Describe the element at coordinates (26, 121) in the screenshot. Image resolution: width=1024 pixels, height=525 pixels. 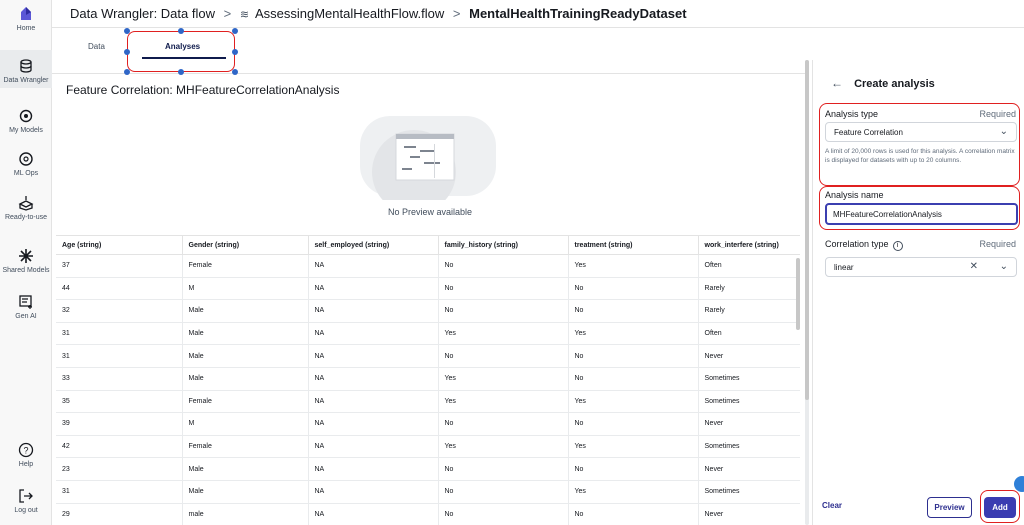
I see `nav-item-my-models: My Models` at that location.